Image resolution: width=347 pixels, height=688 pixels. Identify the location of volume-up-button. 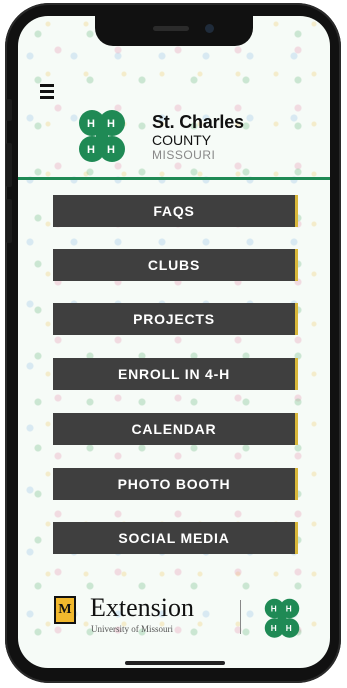
(9, 165).